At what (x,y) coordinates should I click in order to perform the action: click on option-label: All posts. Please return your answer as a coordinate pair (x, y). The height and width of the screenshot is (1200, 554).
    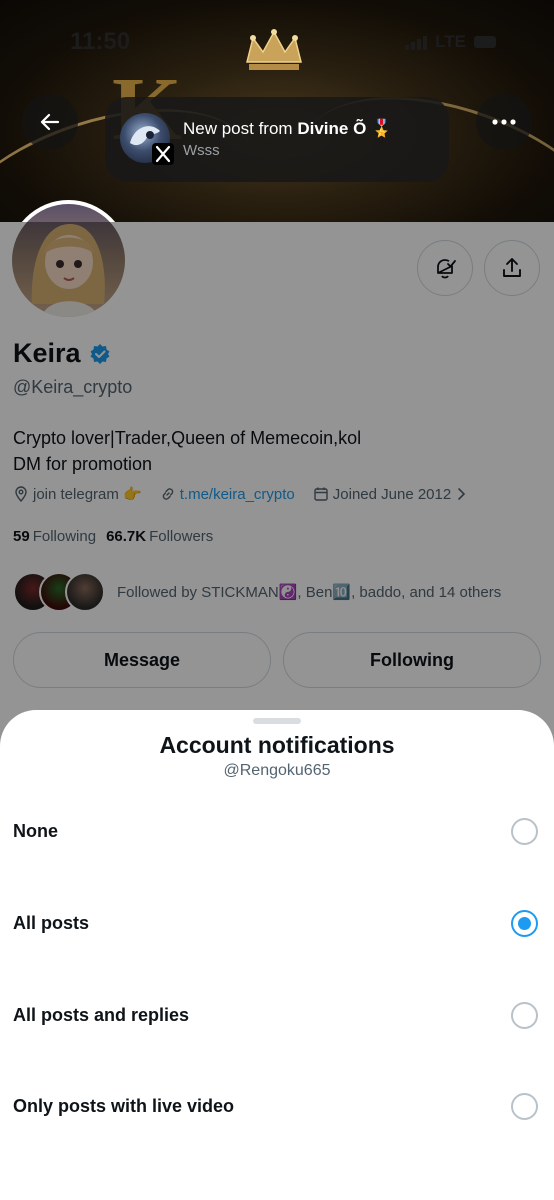
    Looking at the image, I should click on (51, 922).